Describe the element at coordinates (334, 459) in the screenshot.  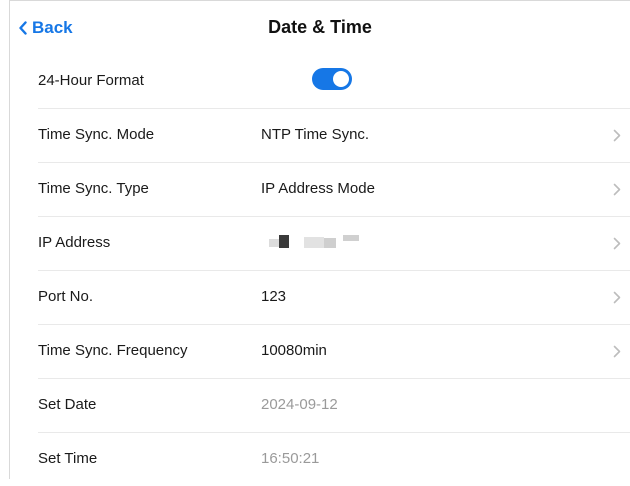
I see `row-set-time: Set Time 16:50:21` at that location.